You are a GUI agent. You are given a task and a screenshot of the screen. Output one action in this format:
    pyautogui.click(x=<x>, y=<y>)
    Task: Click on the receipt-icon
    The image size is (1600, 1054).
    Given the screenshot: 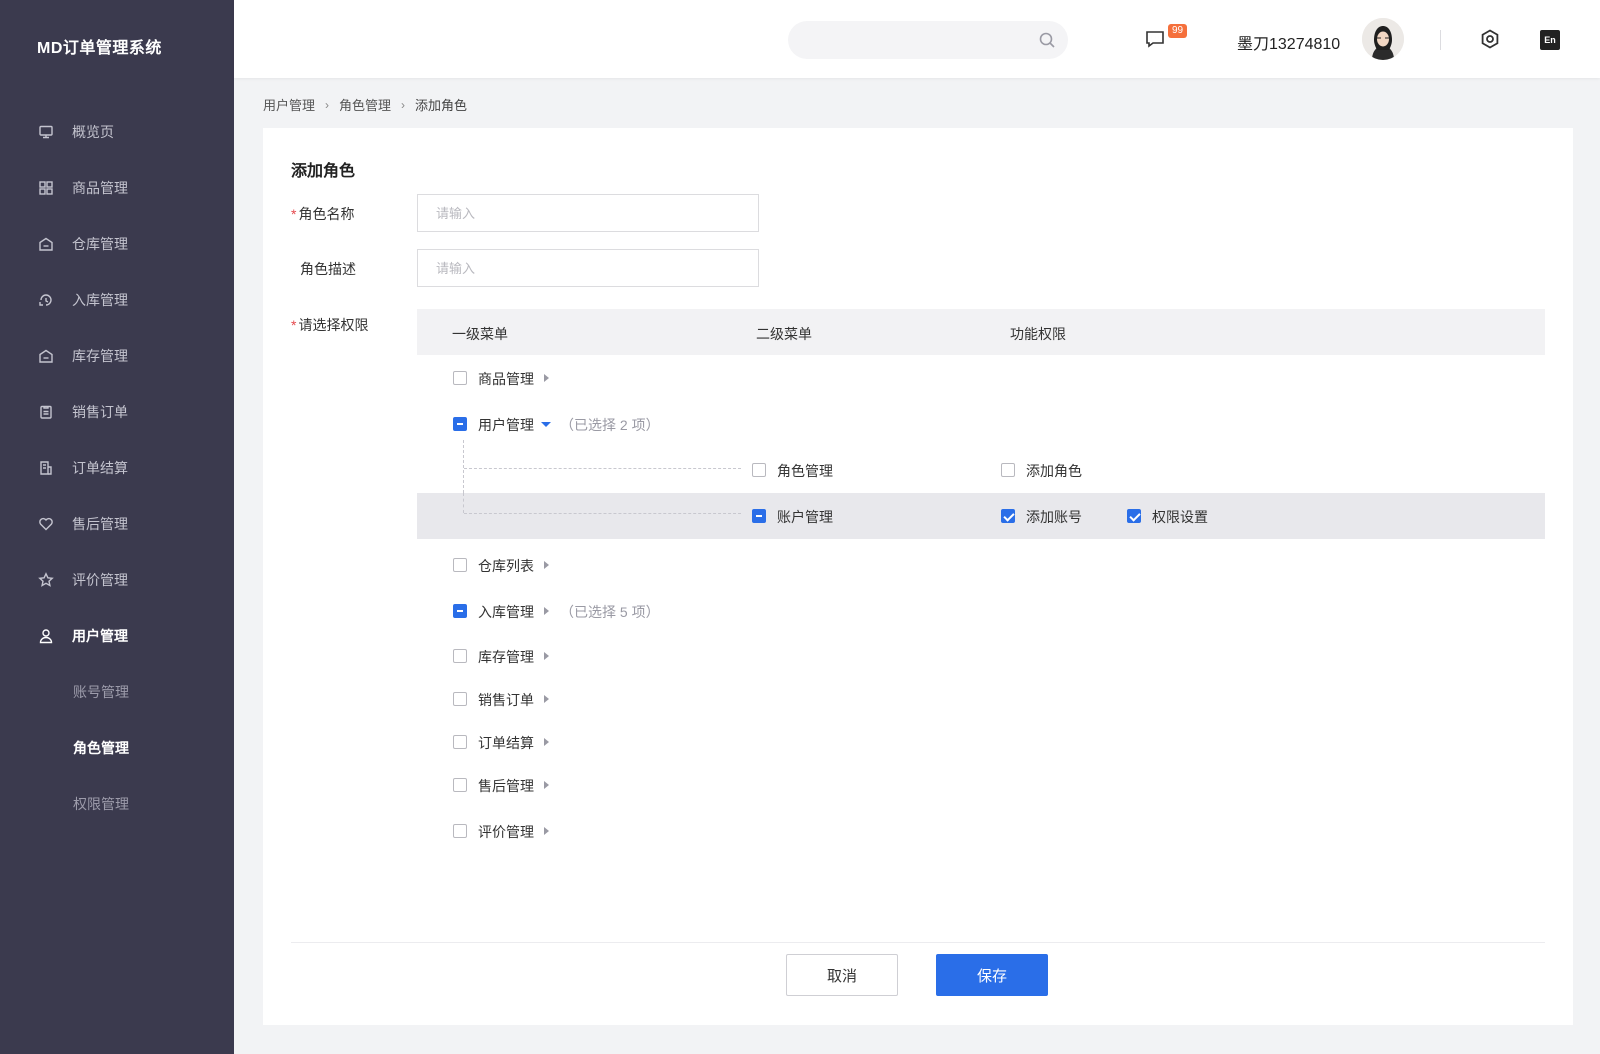 What is the action you would take?
    pyautogui.click(x=46, y=468)
    